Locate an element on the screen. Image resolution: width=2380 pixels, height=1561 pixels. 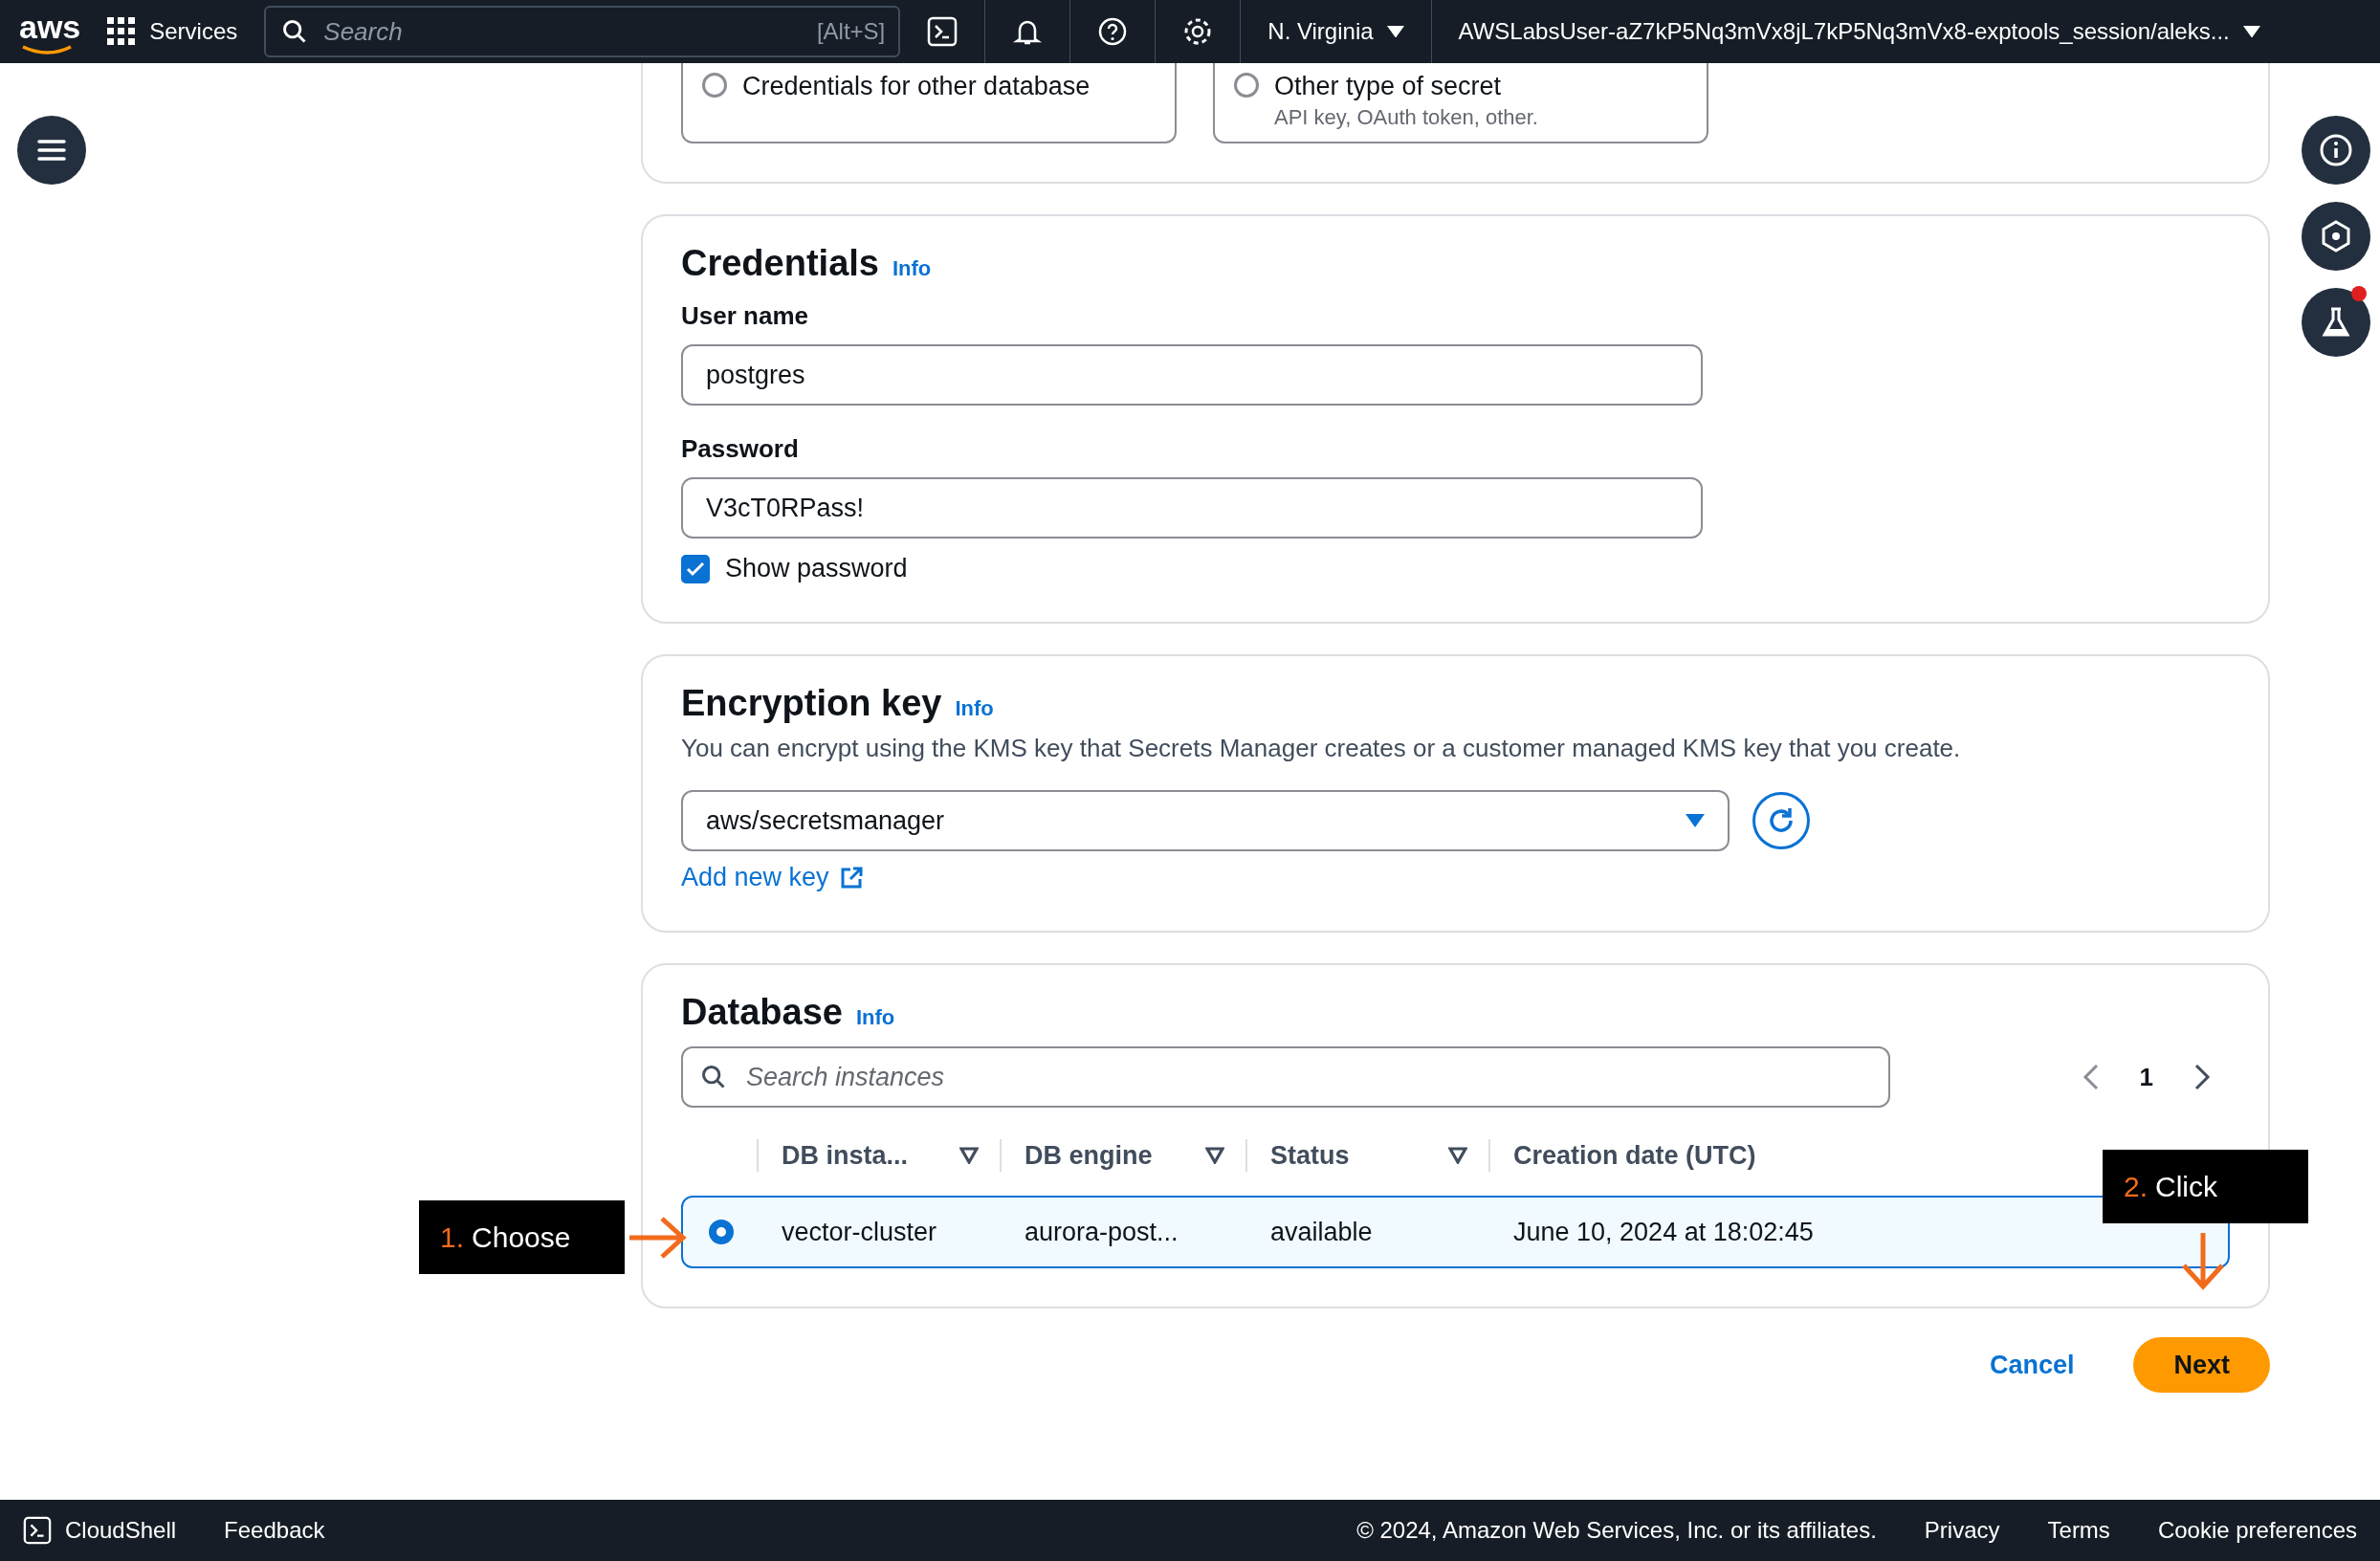
add-key-link: Add new key is located at coordinates (772, 877).